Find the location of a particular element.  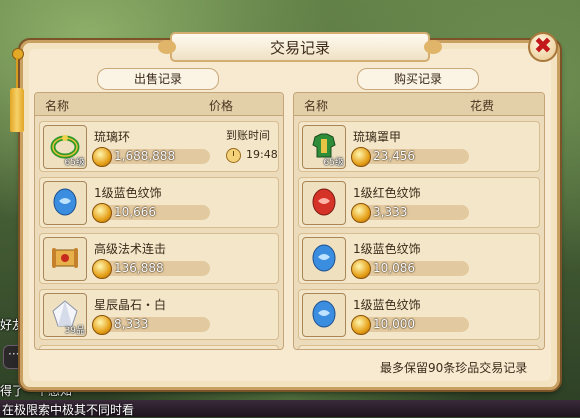

price-value: 10,000 is located at coordinates (394, 324).